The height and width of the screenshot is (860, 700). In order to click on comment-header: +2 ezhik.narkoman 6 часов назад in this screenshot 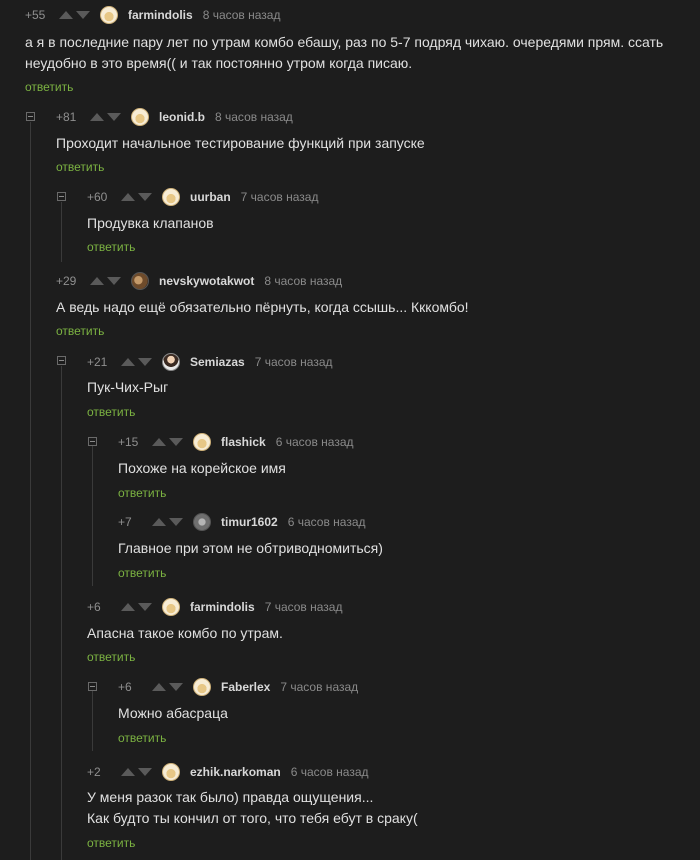, I will do `click(228, 772)`.